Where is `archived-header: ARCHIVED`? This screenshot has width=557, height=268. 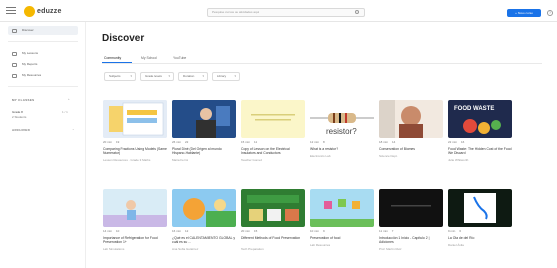 archived-header: ARCHIVED is located at coordinates (21, 130).